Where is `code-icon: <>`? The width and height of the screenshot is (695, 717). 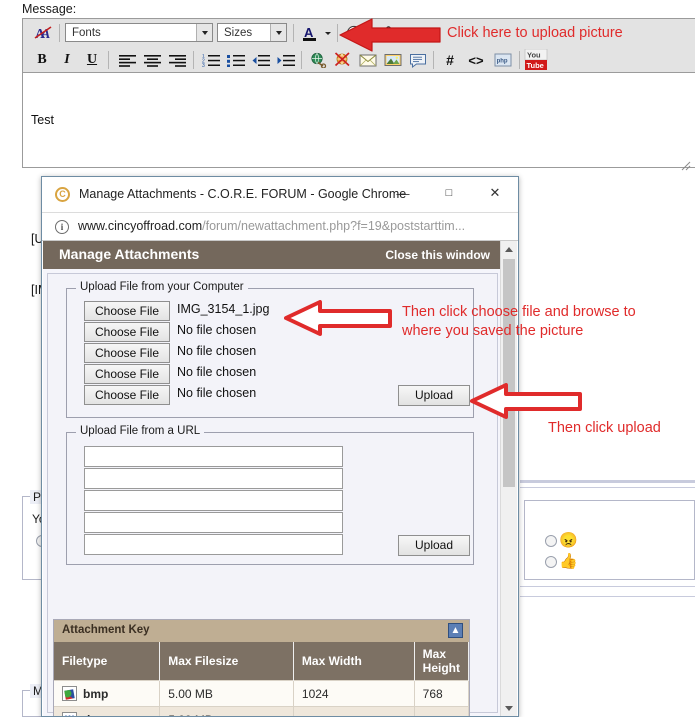 code-icon: <> is located at coordinates (476, 60).